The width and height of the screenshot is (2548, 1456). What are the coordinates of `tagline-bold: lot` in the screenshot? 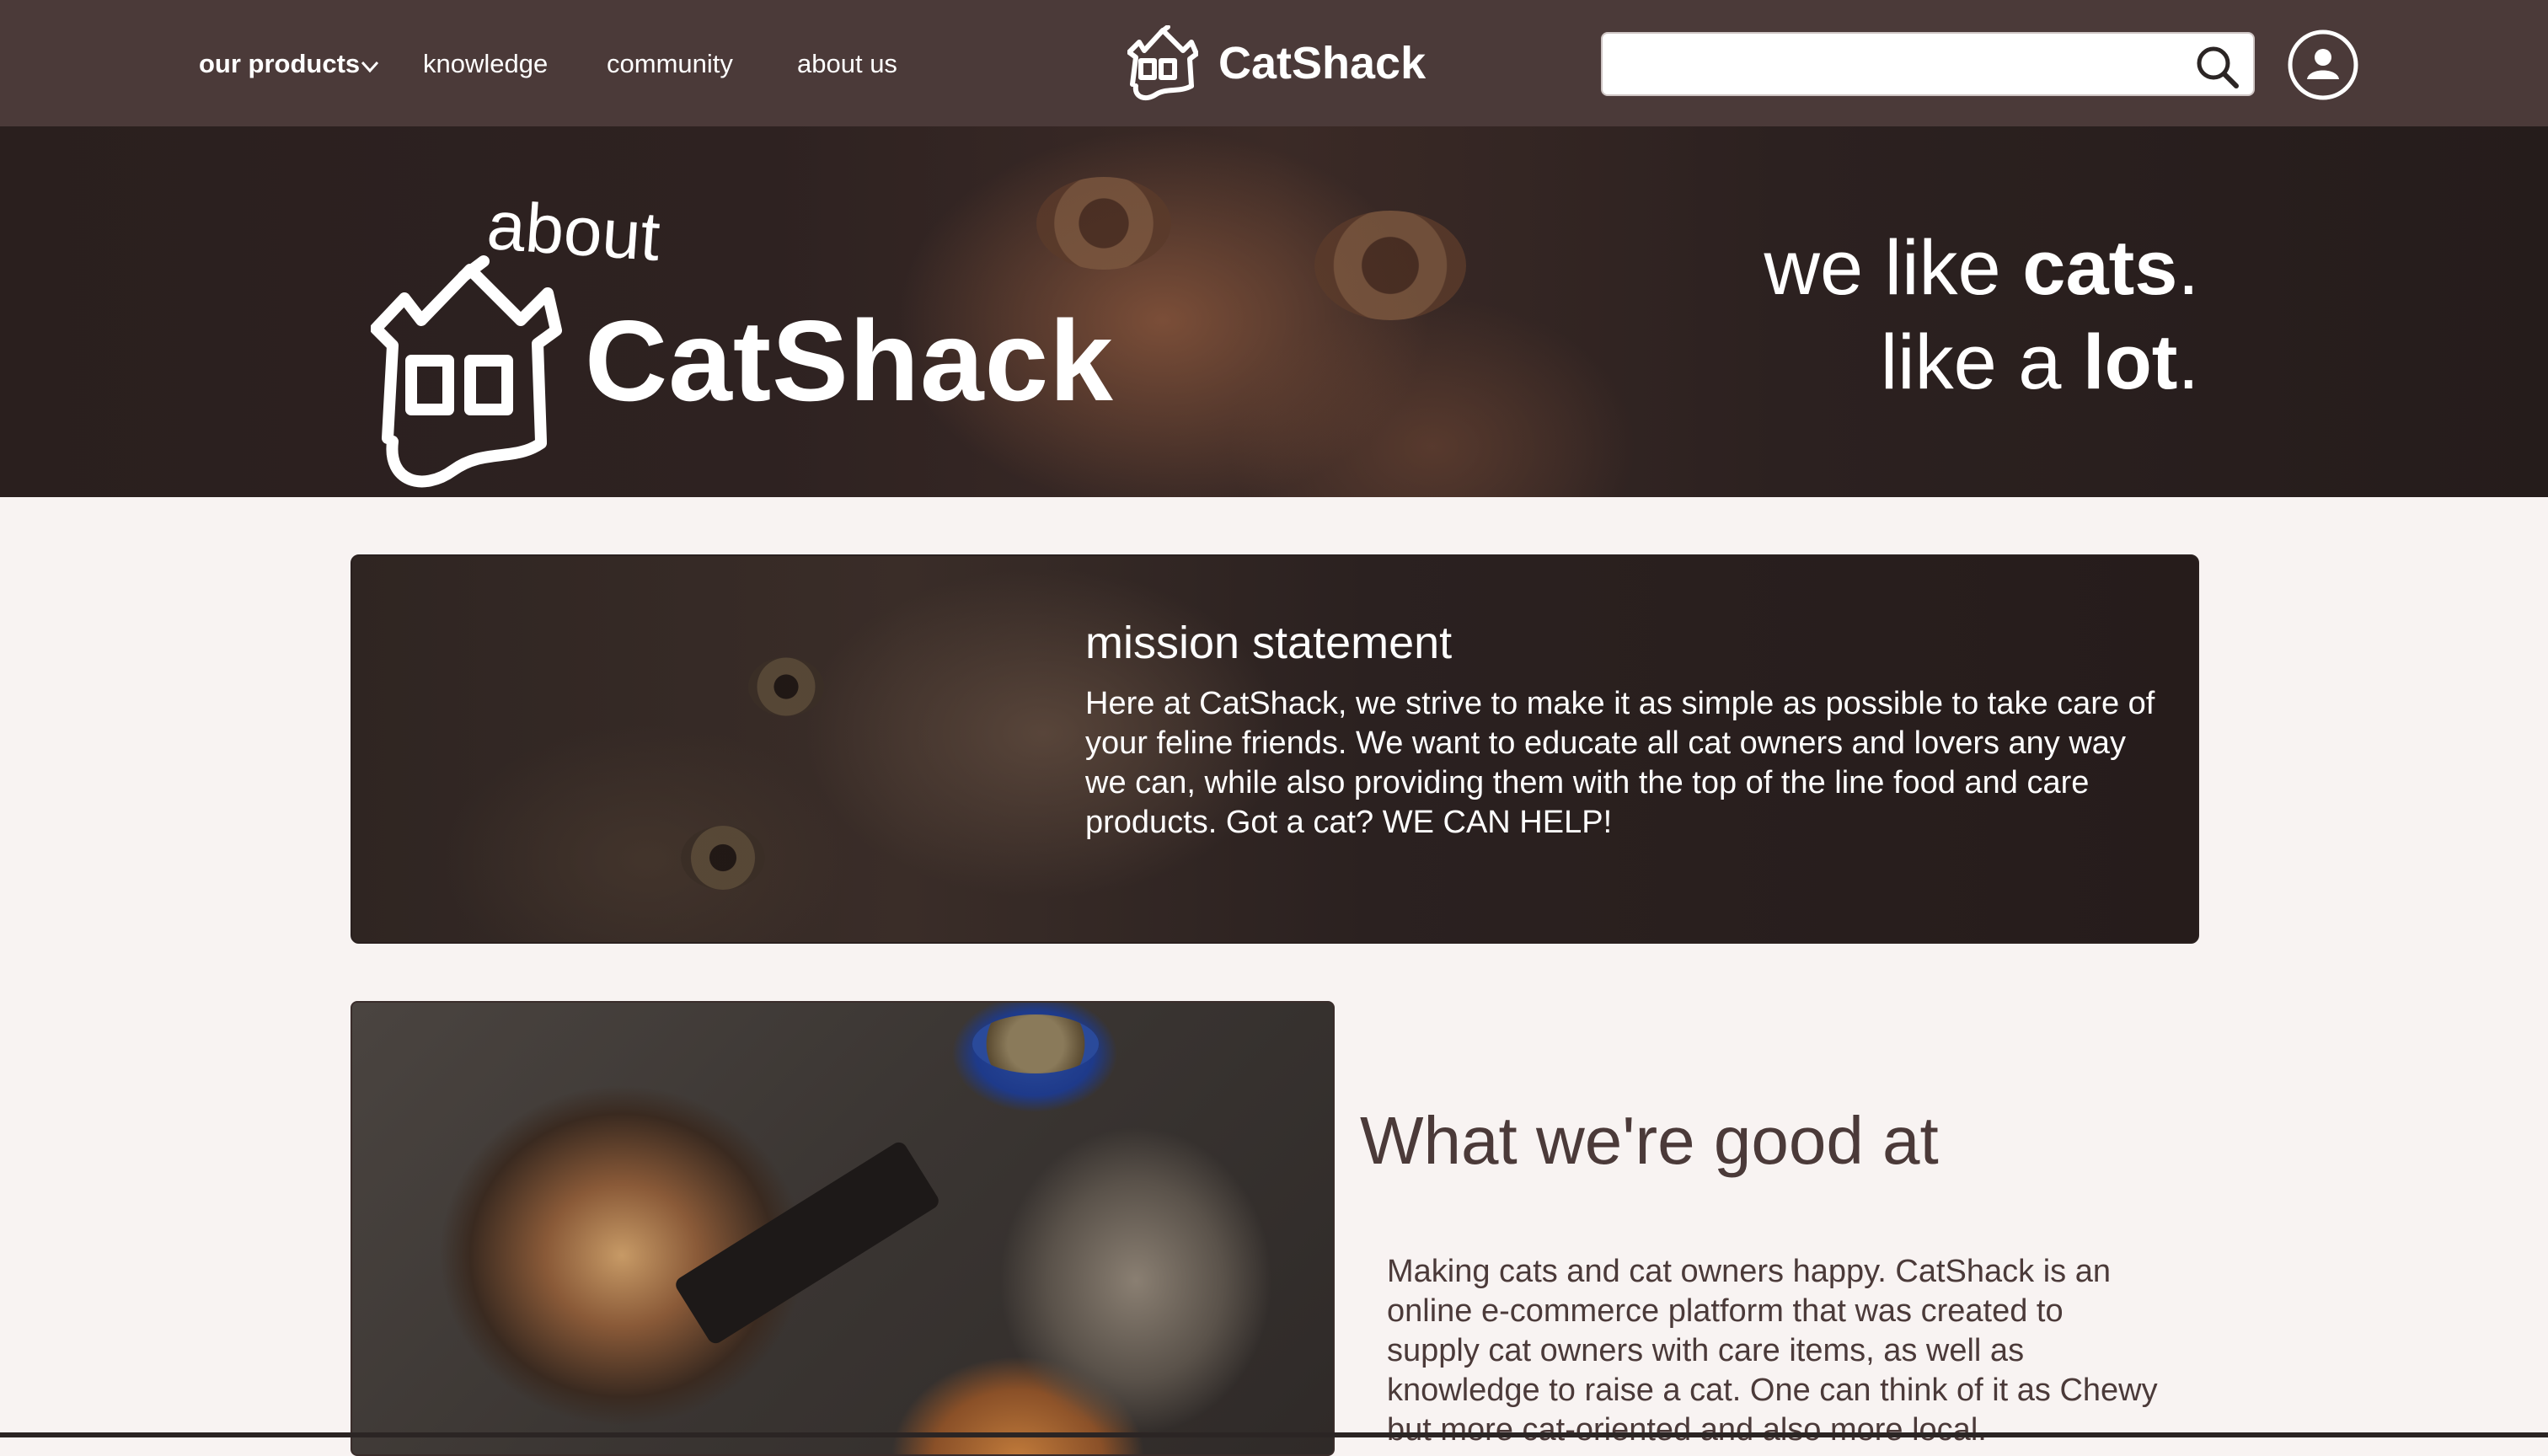 It's located at (2130, 362).